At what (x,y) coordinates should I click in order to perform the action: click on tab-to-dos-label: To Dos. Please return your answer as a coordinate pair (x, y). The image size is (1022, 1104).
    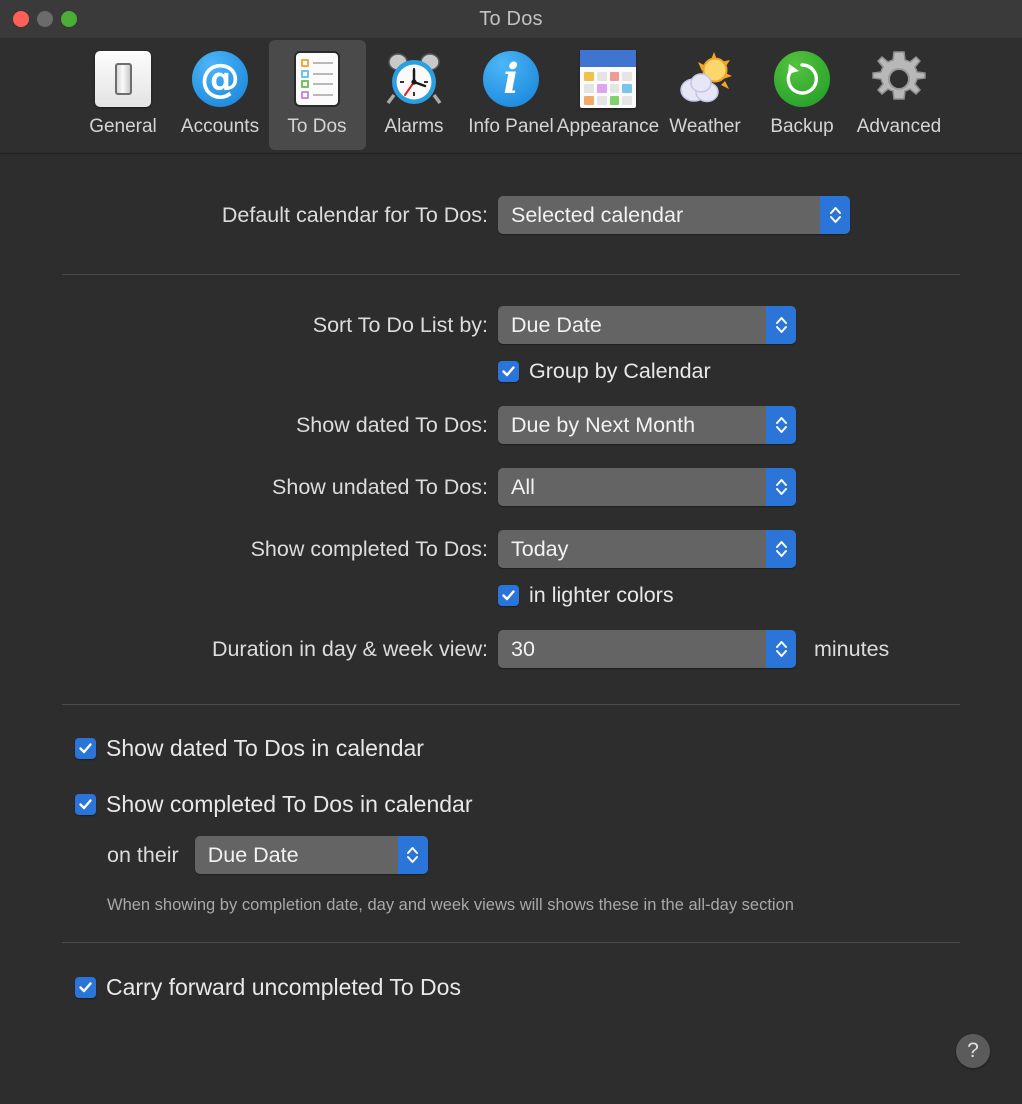
    Looking at the image, I should click on (317, 126).